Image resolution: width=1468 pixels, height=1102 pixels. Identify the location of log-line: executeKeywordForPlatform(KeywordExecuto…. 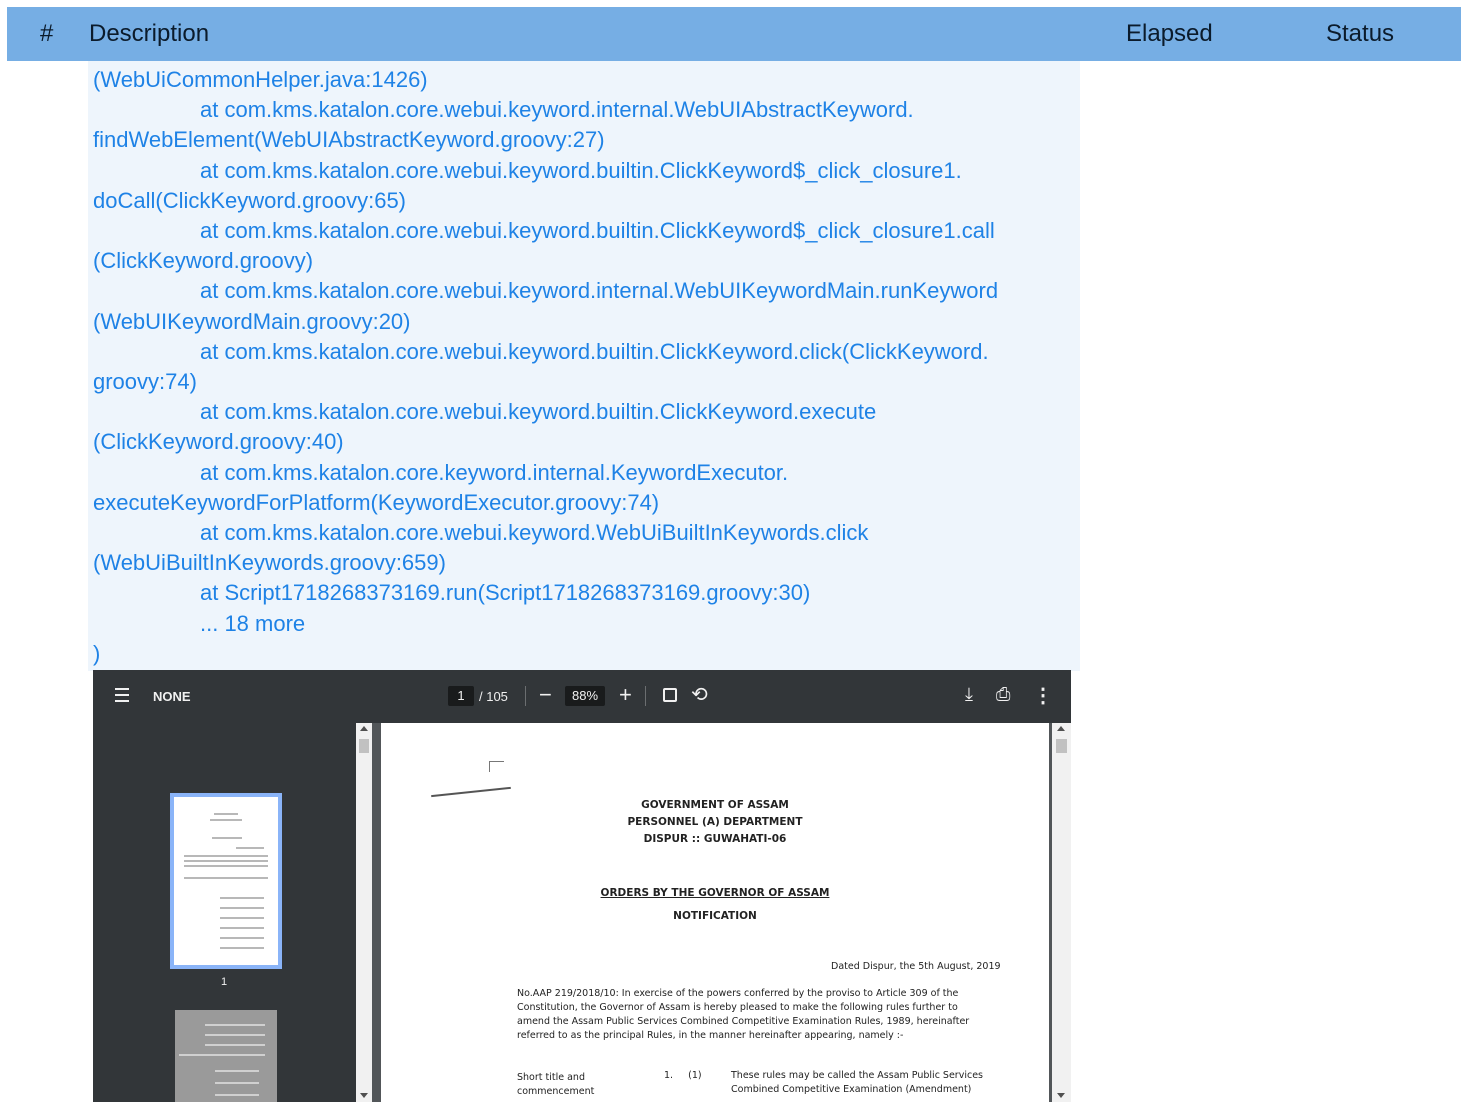
(376, 502).